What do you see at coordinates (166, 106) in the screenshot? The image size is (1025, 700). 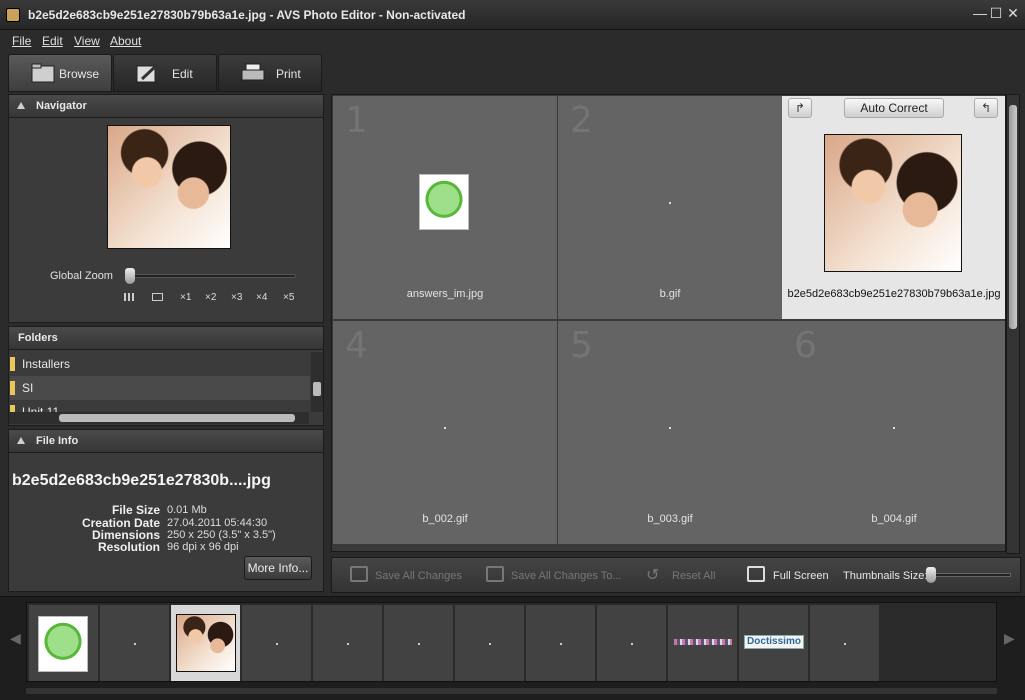 I see `navigator-header: Navigator` at bounding box center [166, 106].